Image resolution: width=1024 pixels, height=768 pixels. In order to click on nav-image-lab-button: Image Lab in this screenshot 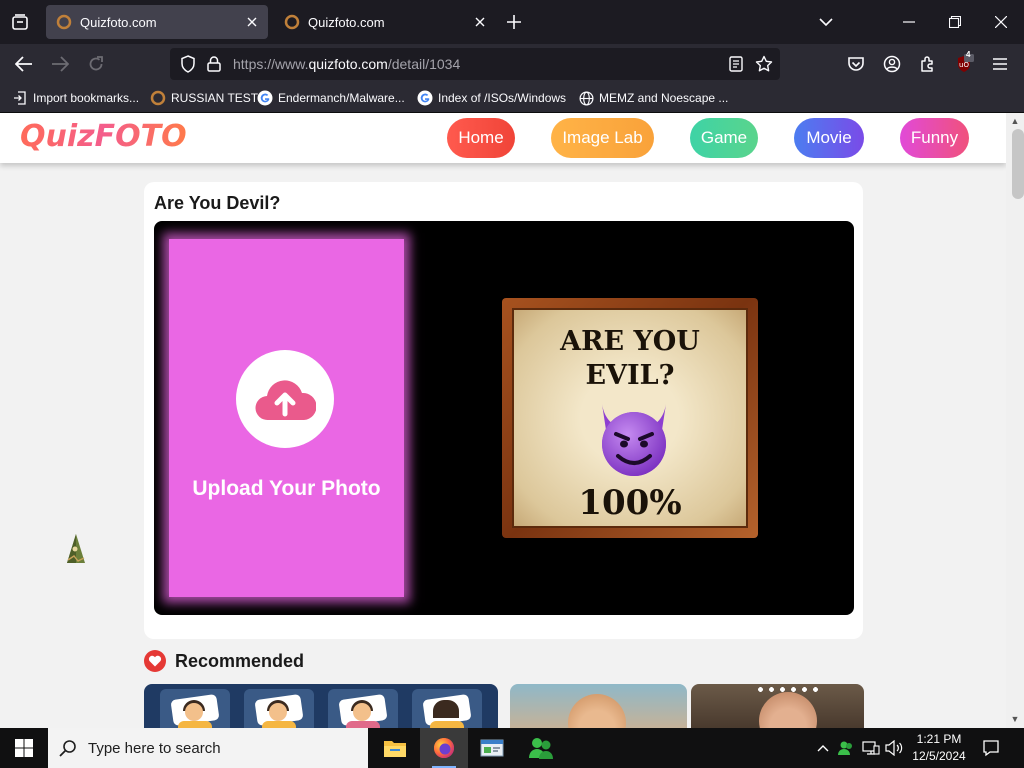, I will do `click(602, 138)`.